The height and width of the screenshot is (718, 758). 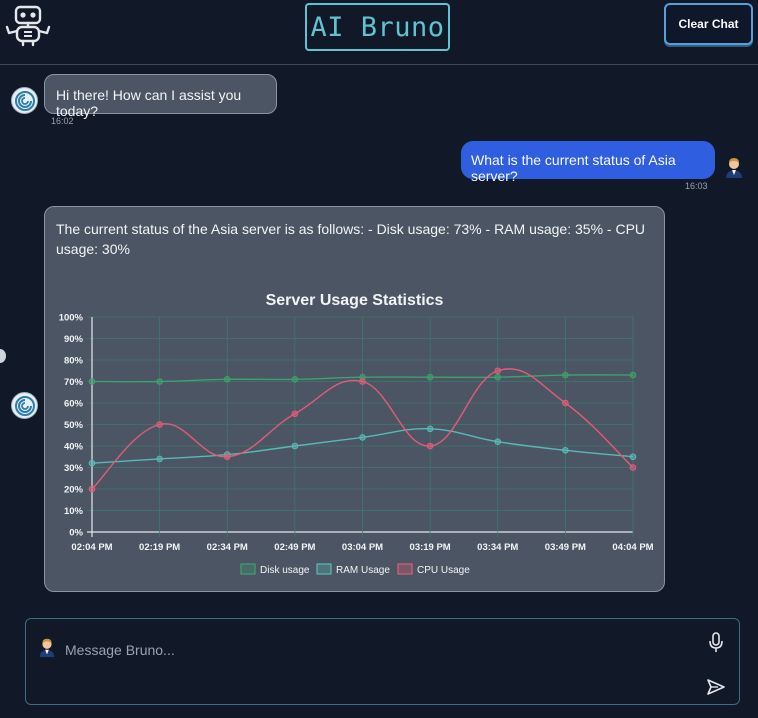 What do you see at coordinates (708, 24) in the screenshot?
I see `clear-chat-button: Clear Chat` at bounding box center [708, 24].